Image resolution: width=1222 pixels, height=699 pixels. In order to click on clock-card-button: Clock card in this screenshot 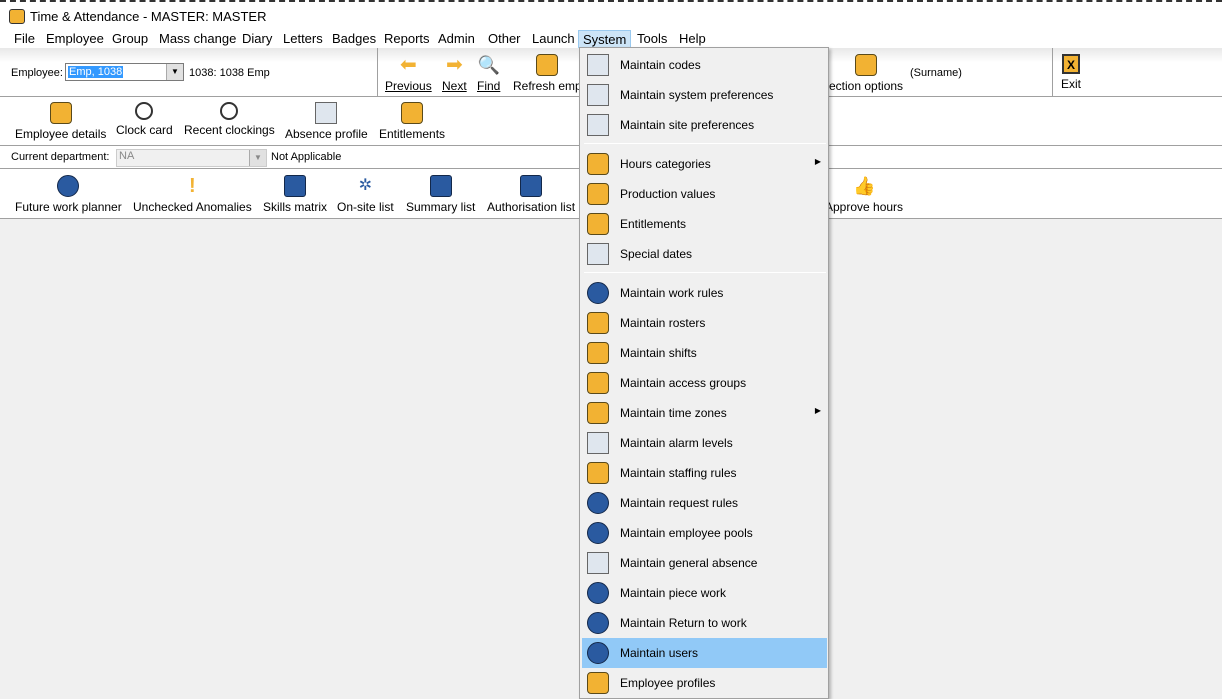, I will do `click(144, 119)`.